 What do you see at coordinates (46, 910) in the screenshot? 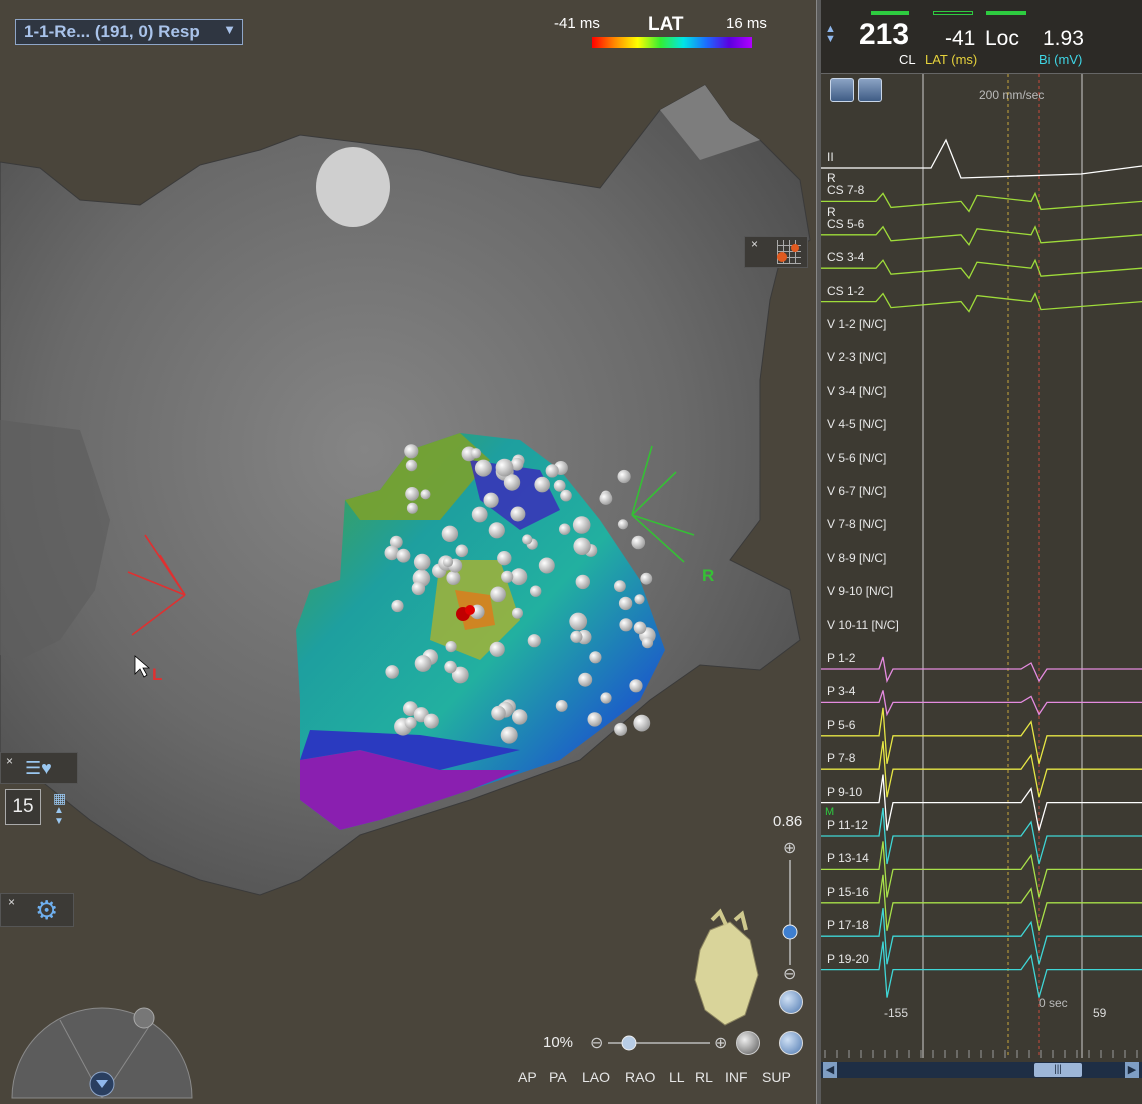
I see `gear-icon: ⚙` at bounding box center [46, 910].